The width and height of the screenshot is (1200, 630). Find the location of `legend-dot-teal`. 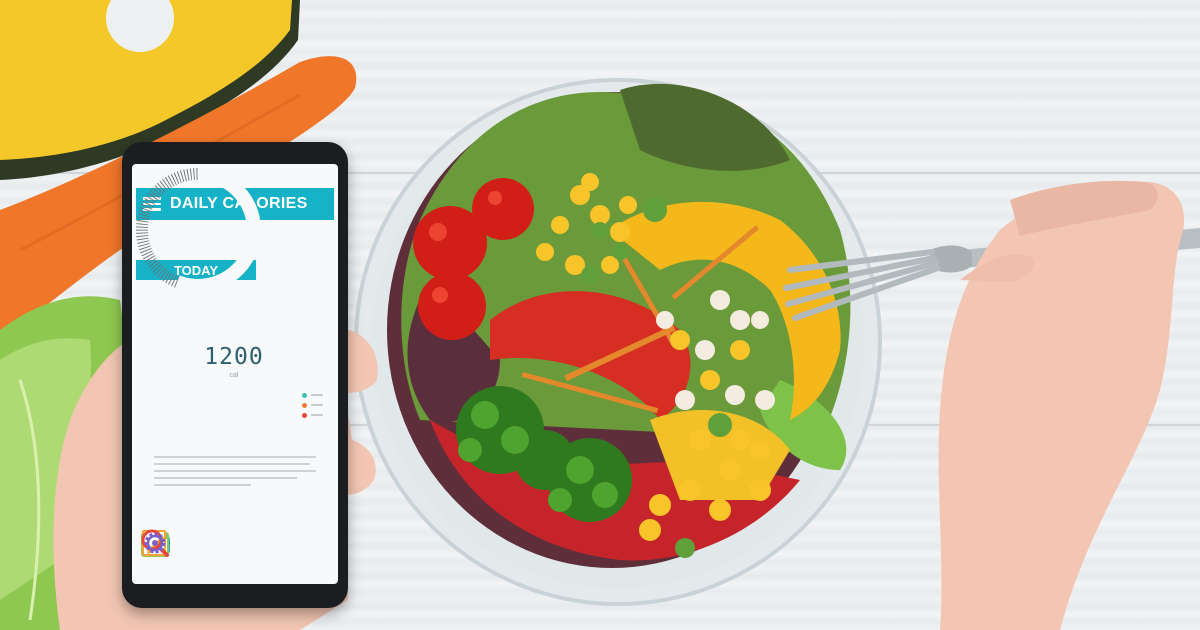

legend-dot-teal is located at coordinates (304, 395).